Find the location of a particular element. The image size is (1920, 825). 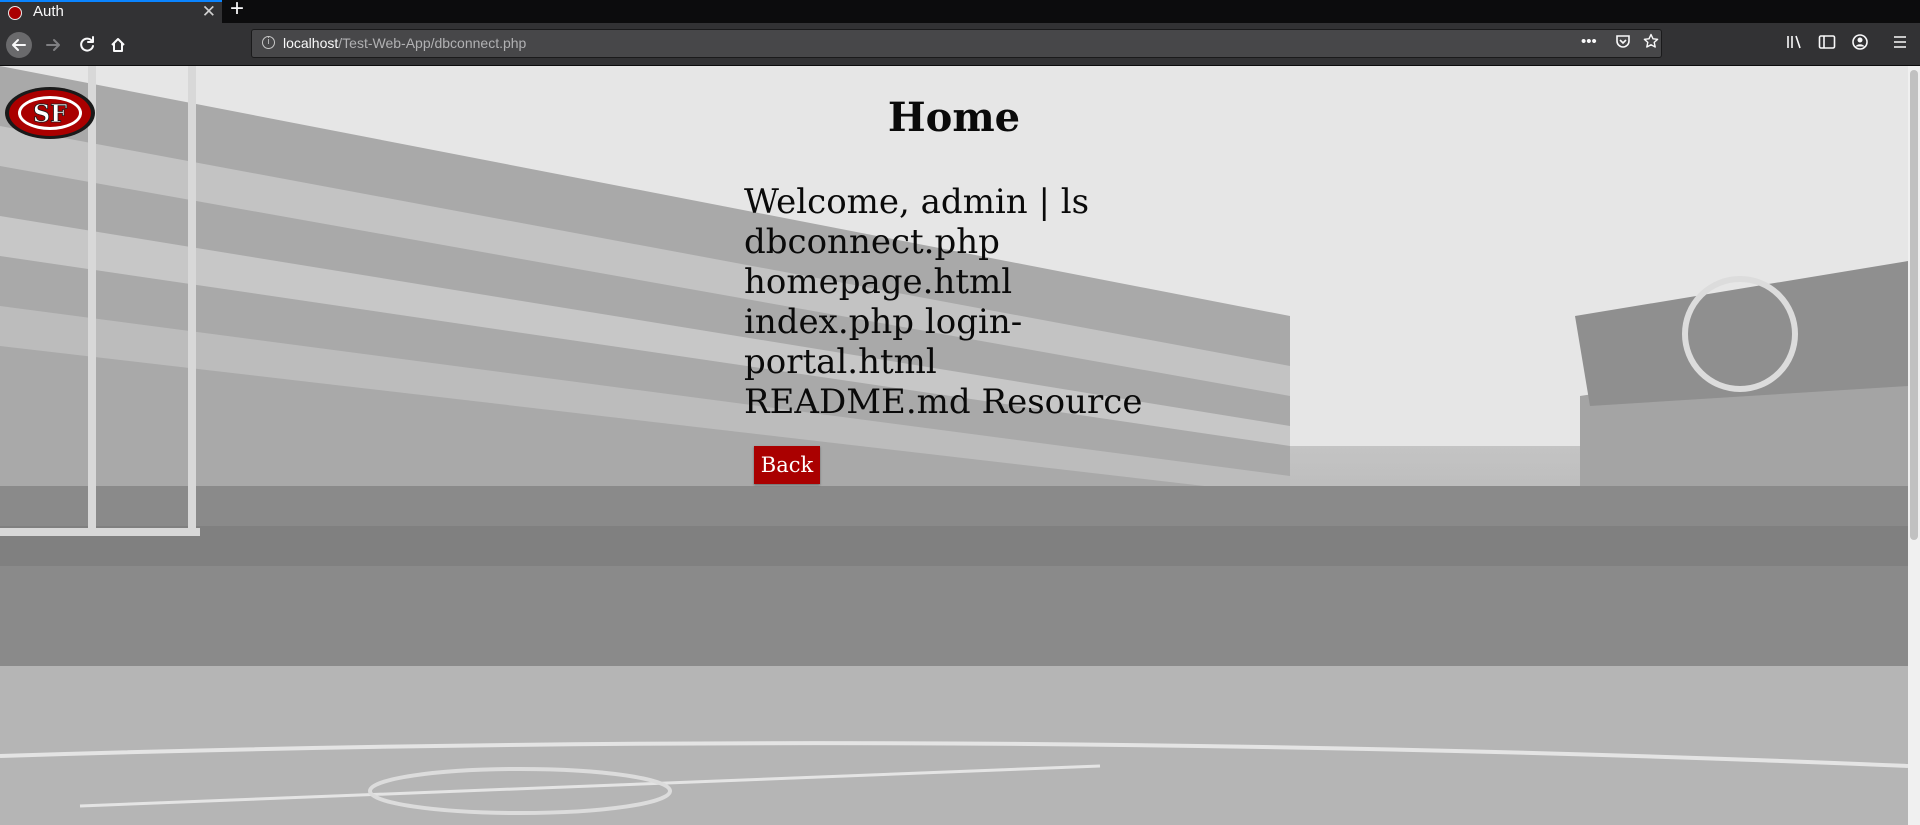

favicon-icon is located at coordinates (15, 13).